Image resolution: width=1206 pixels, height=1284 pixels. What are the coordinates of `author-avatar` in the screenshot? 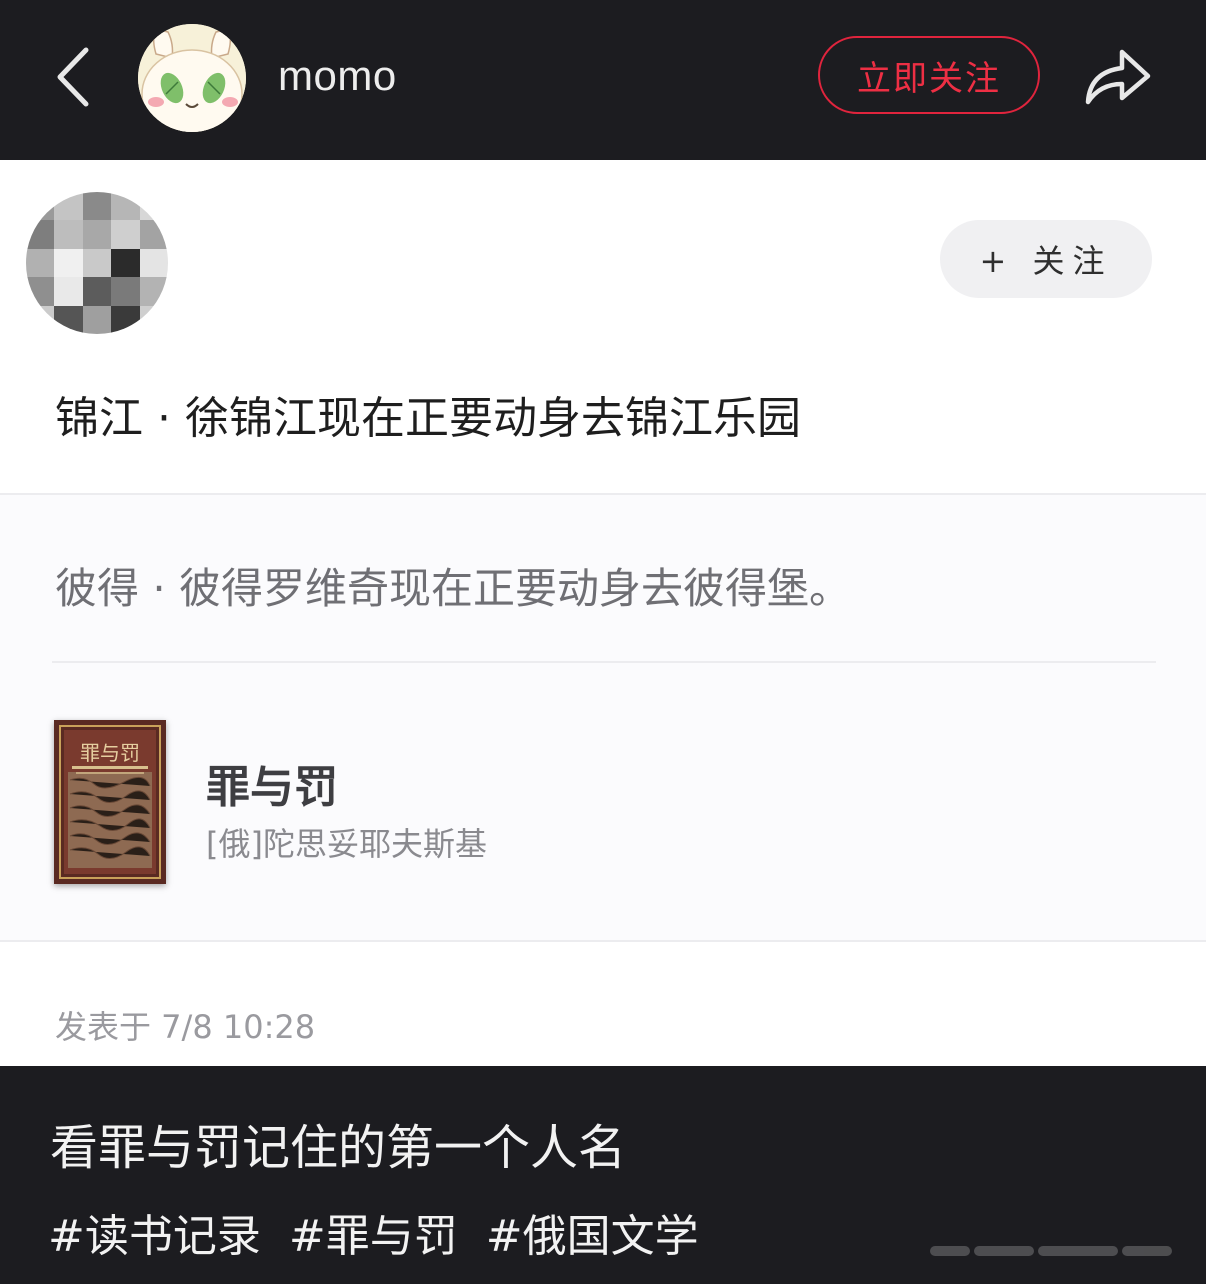 It's located at (97, 263).